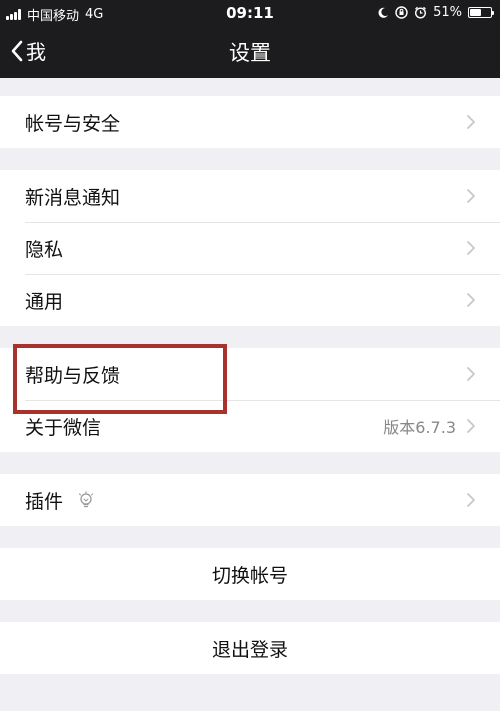  What do you see at coordinates (86, 499) in the screenshot?
I see `lightbulb-icon` at bounding box center [86, 499].